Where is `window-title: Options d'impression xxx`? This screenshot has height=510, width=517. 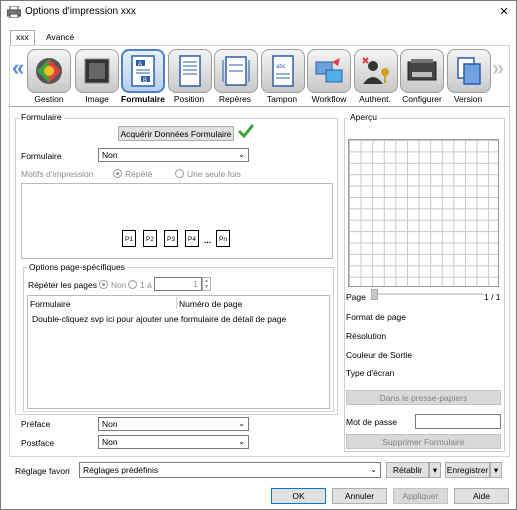 window-title: Options d'impression xxx is located at coordinates (80, 11).